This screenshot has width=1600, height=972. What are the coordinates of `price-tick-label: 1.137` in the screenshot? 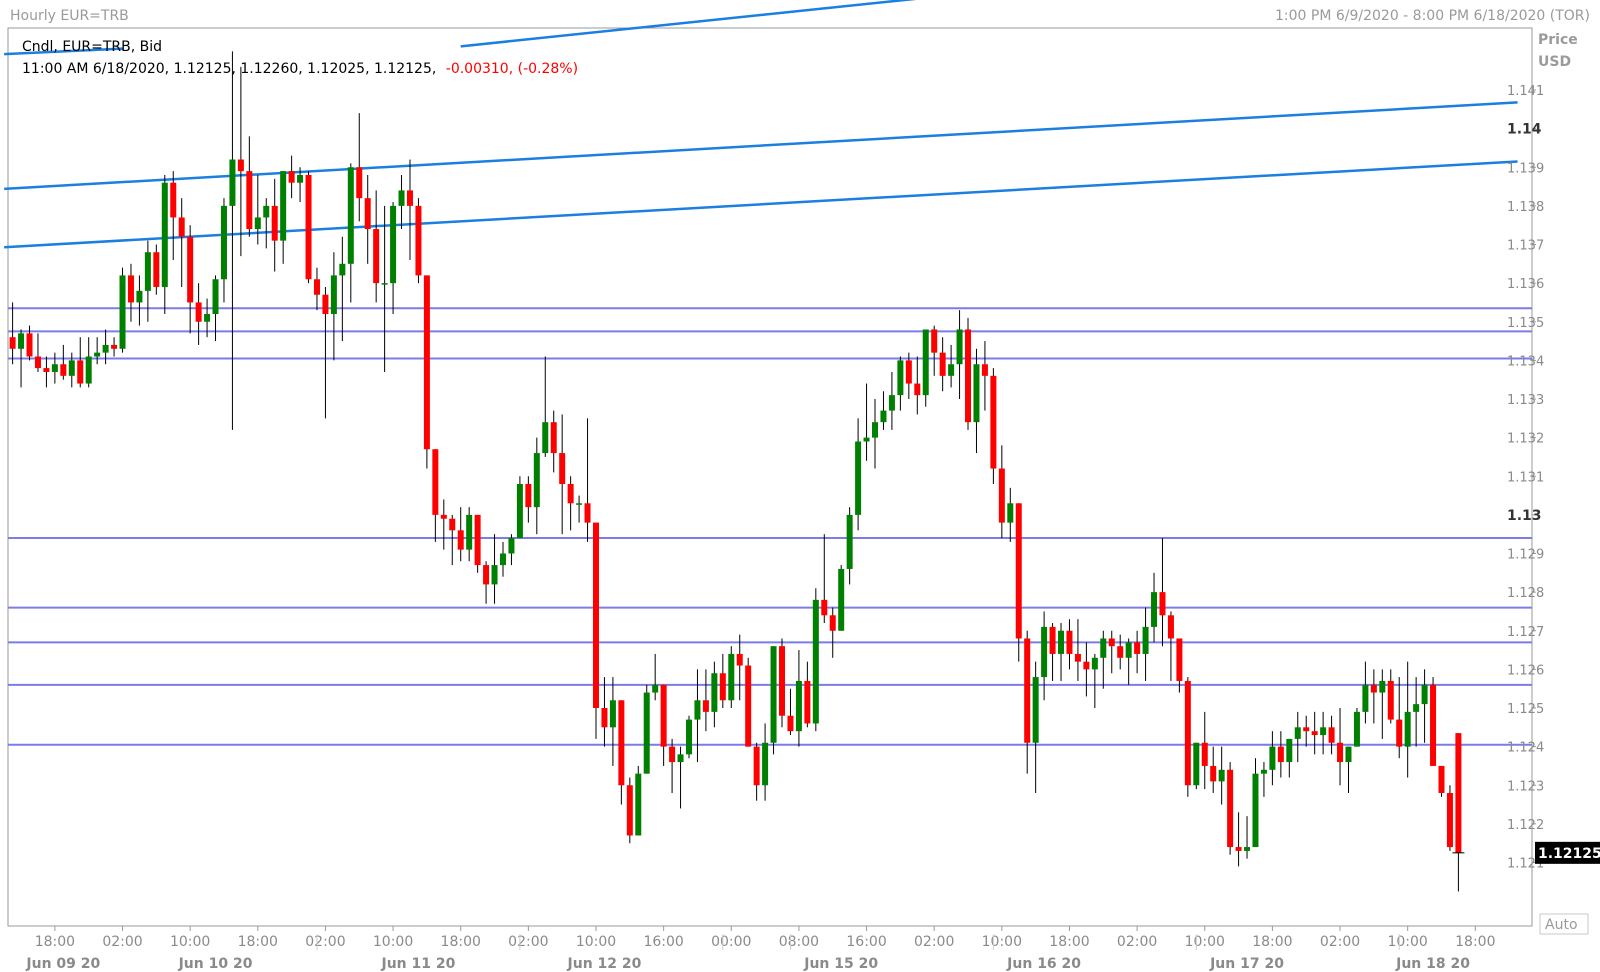 It's located at (1525, 246).